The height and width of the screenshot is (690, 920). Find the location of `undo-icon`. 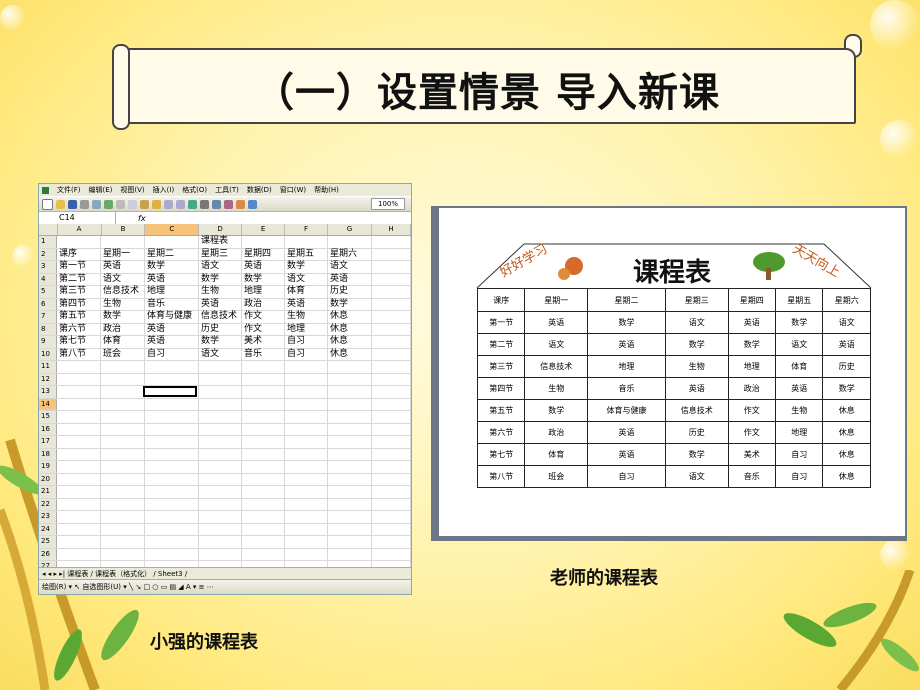

undo-icon is located at coordinates (168, 204).